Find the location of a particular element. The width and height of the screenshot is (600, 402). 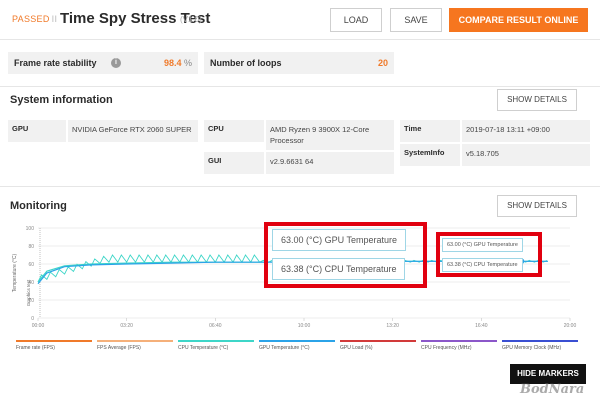

time-label: Time is located at coordinates (430, 131).